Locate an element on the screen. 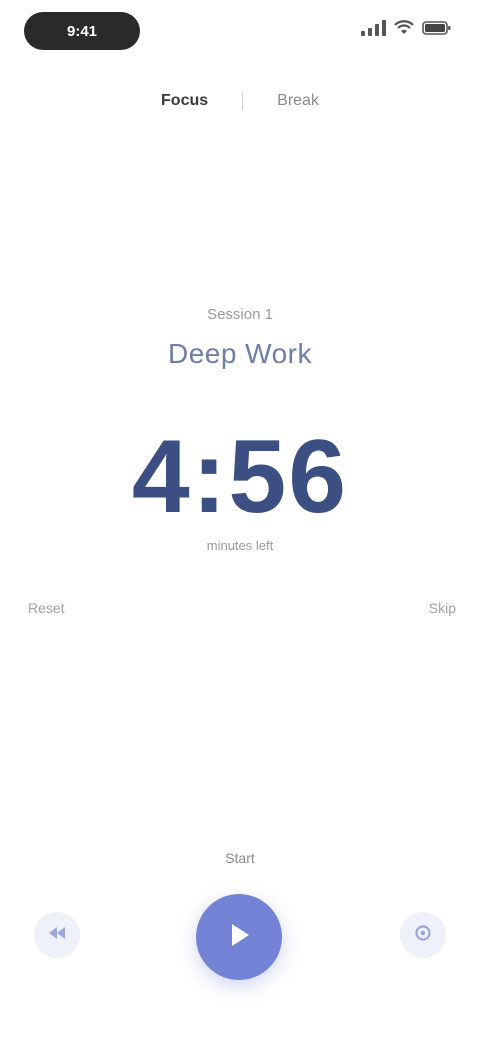  rewind-icon is located at coordinates (57, 935).